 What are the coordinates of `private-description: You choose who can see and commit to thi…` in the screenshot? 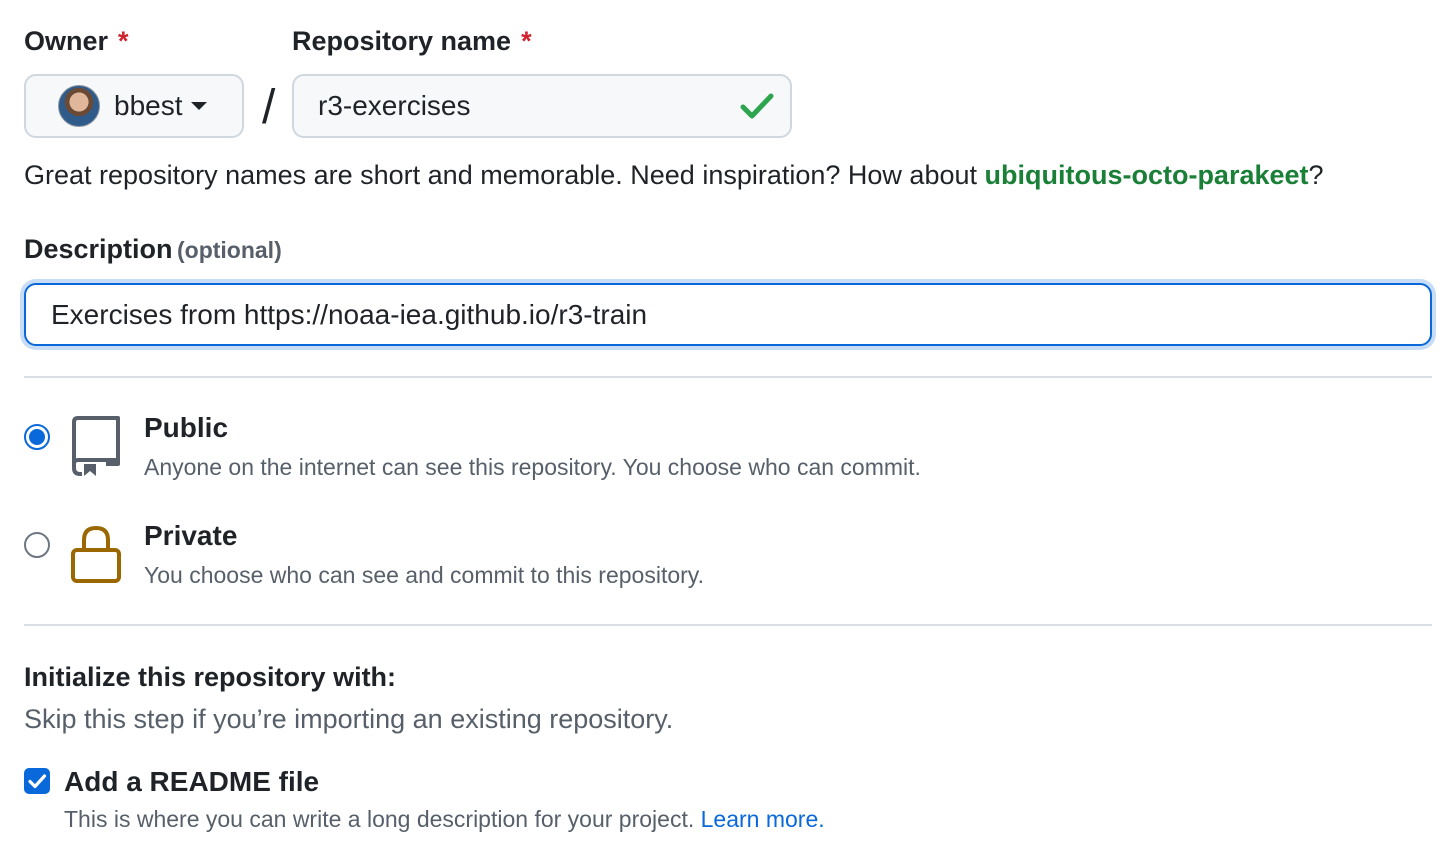 It's located at (424, 575).